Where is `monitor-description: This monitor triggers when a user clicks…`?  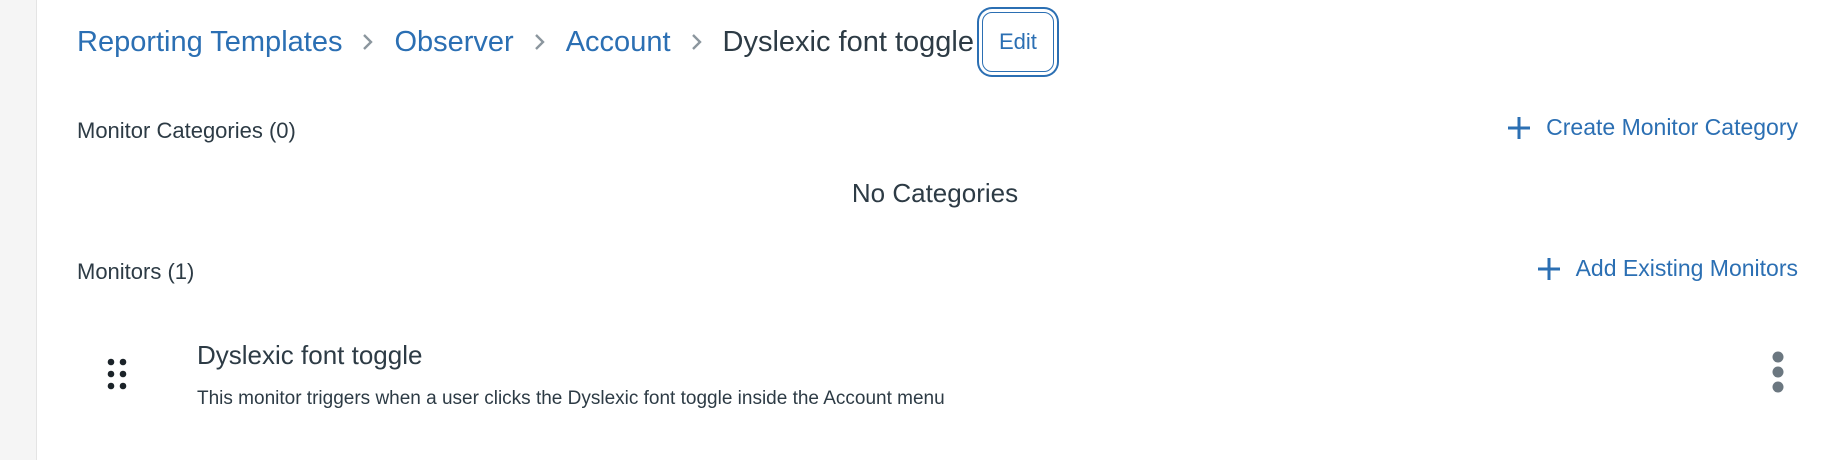 monitor-description: This monitor triggers when a user clicks… is located at coordinates (571, 398).